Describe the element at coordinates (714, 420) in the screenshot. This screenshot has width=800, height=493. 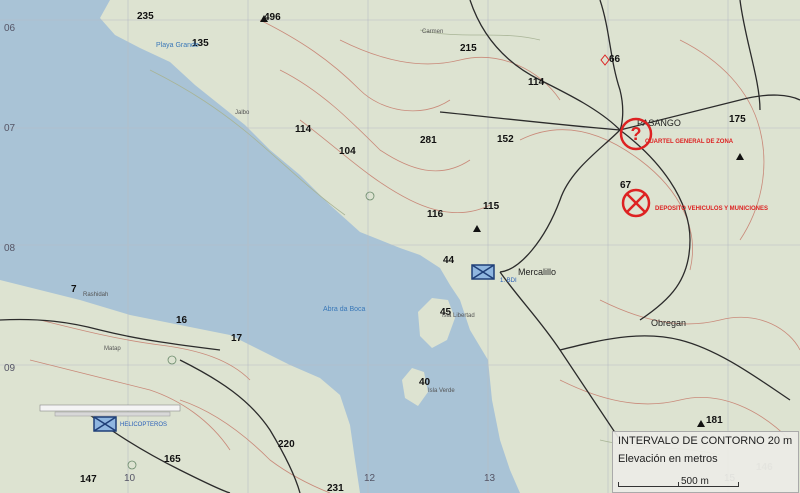
I see `elevation-label: 181` at that location.